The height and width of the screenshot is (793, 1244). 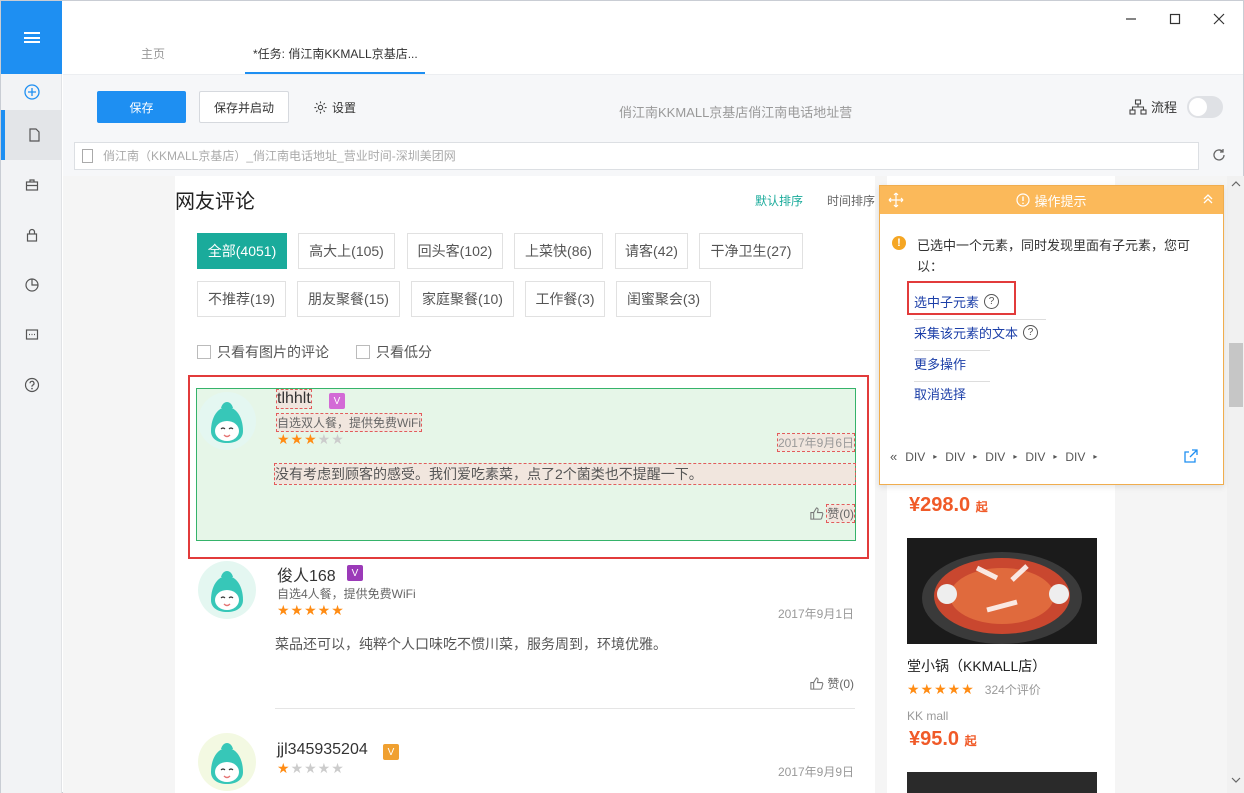 What do you see at coordinates (565, 299) in the screenshot?
I see `tag-work-meal: 工作餐(3)` at bounding box center [565, 299].